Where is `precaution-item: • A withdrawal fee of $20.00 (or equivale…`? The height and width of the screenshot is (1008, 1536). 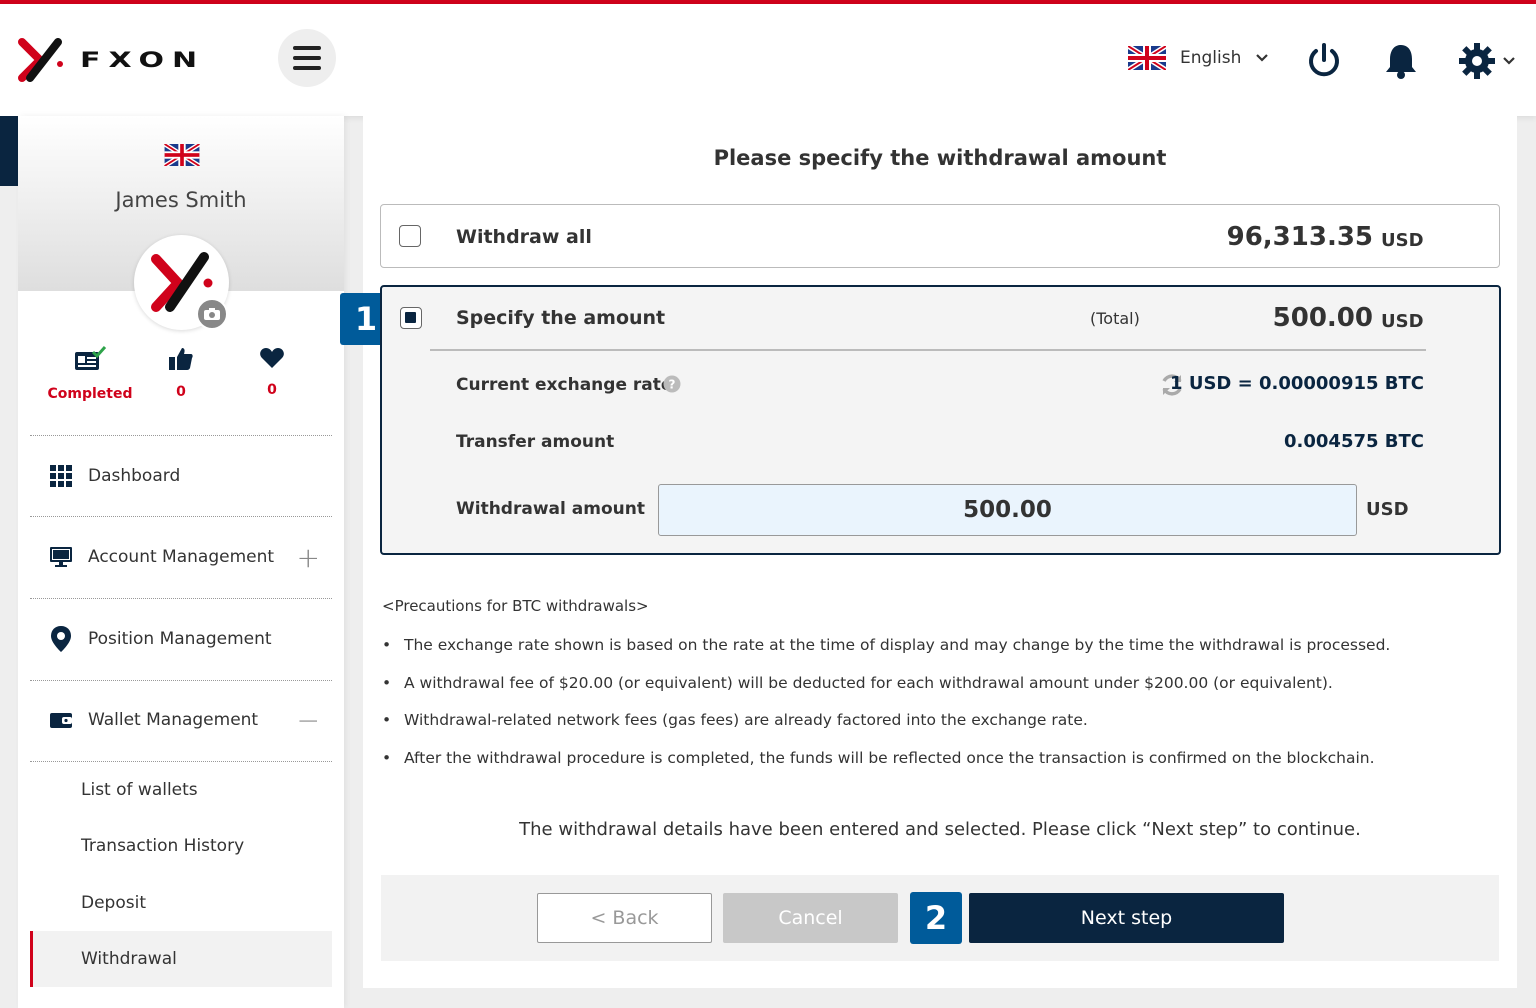 precaution-item: • A withdrawal fee of $20.00 (or equivale… is located at coordinates (857, 683).